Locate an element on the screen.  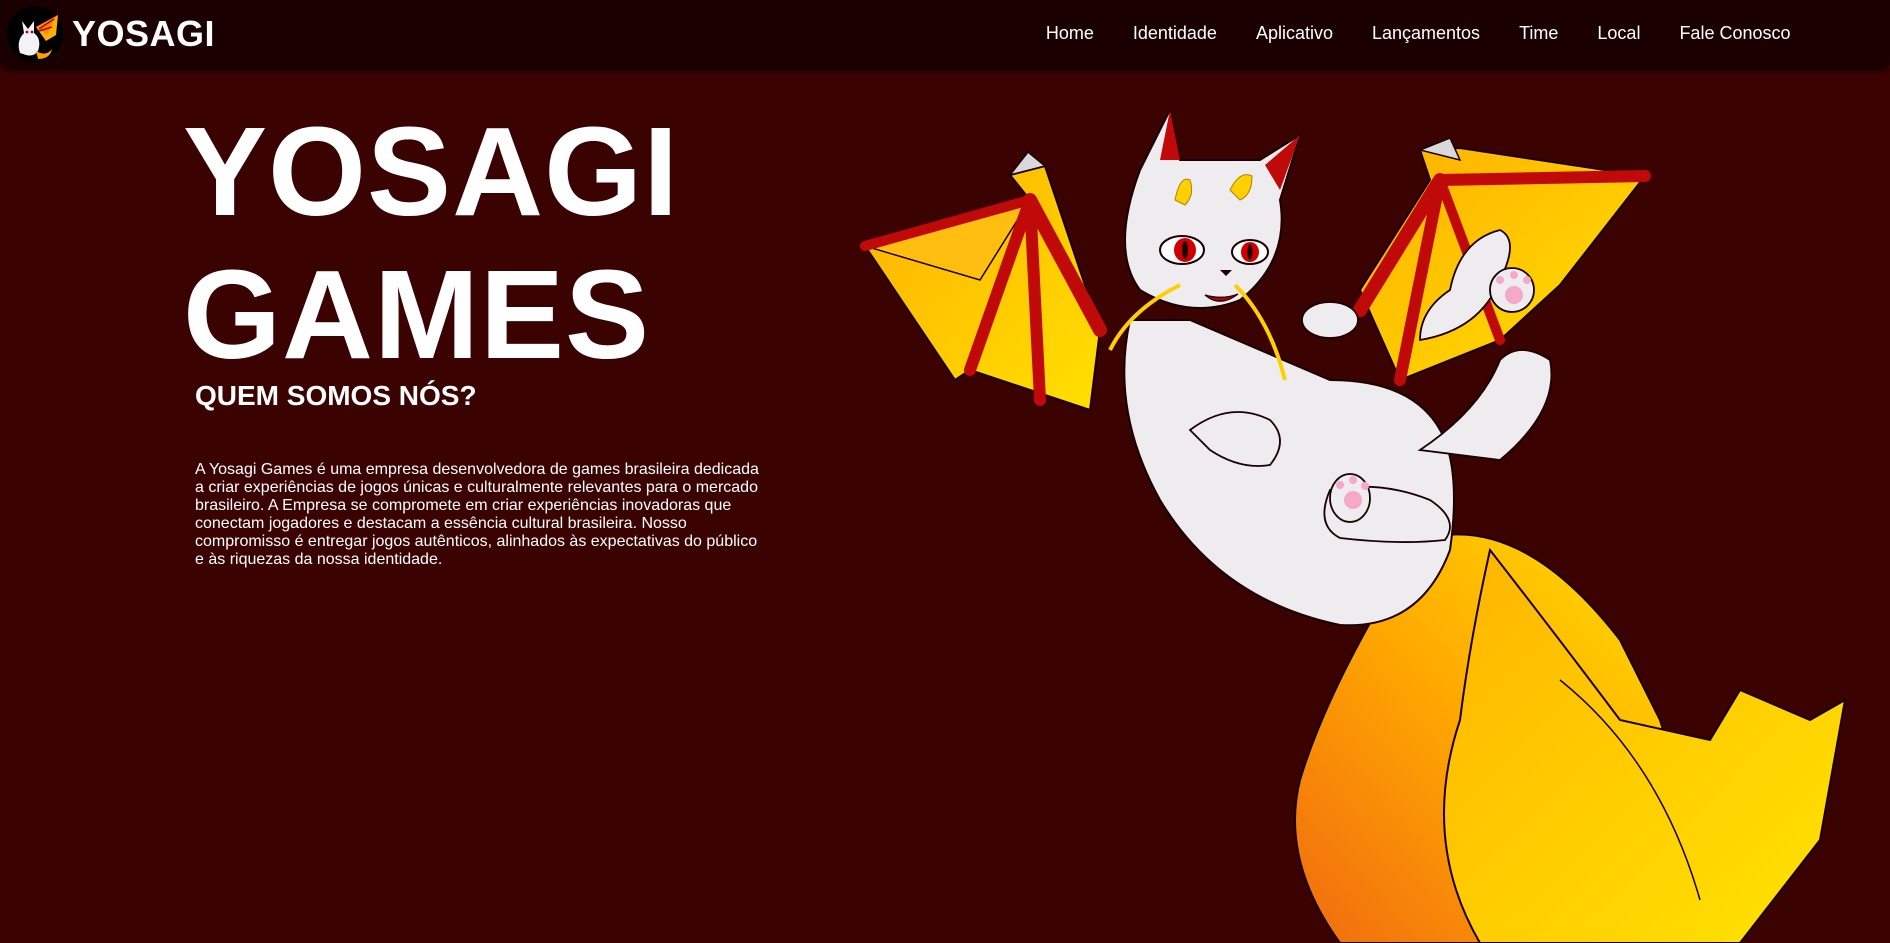
nav-item-identidade: Identidade is located at coordinates (1174, 33).